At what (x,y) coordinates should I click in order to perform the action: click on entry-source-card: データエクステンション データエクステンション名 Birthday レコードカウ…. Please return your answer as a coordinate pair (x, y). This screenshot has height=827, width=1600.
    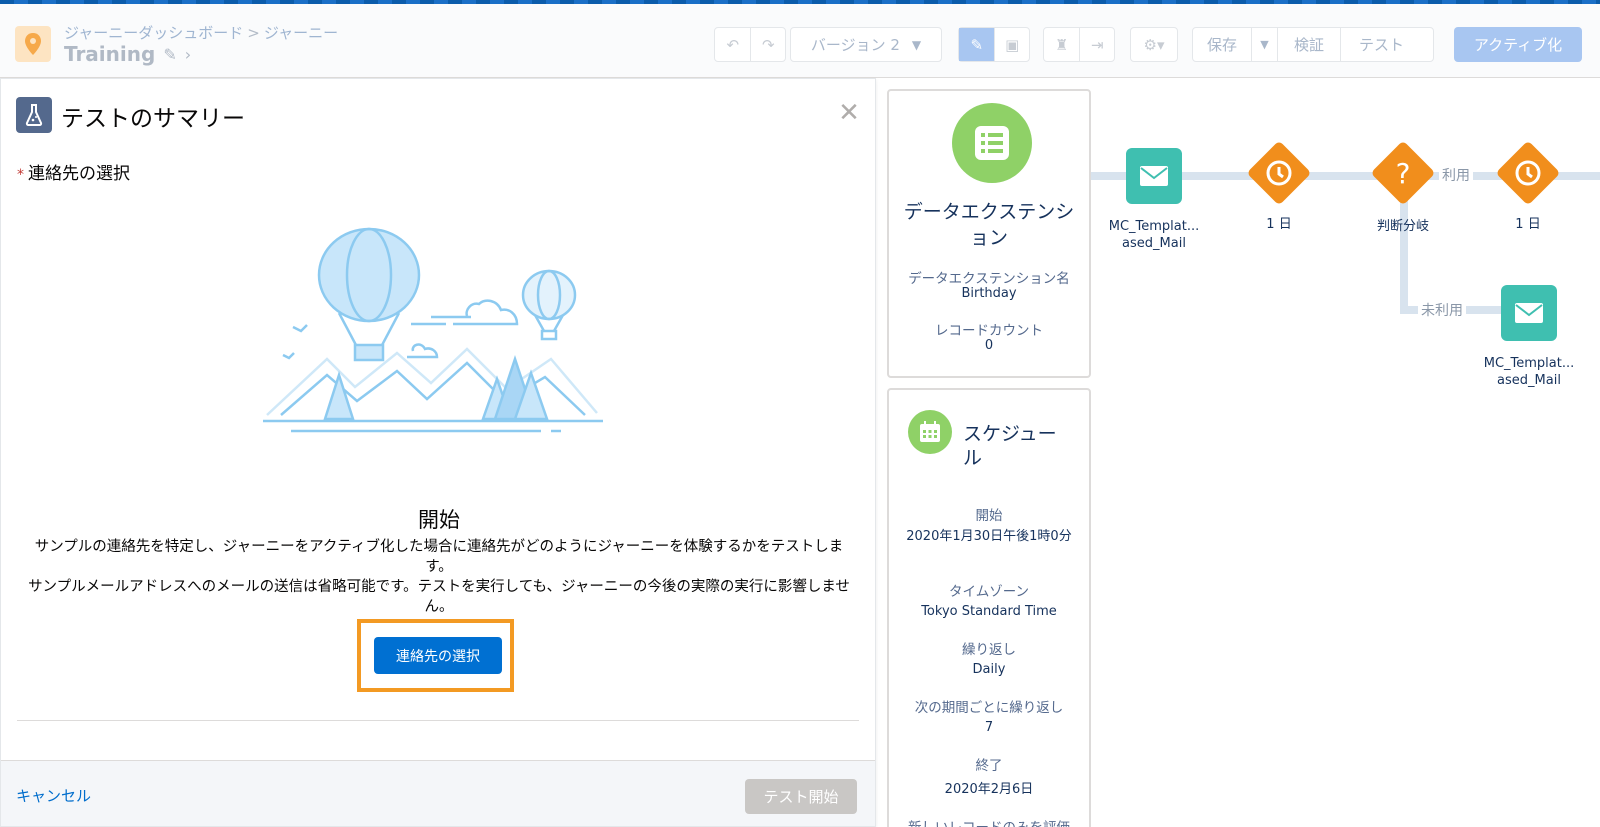
    Looking at the image, I should click on (989, 233).